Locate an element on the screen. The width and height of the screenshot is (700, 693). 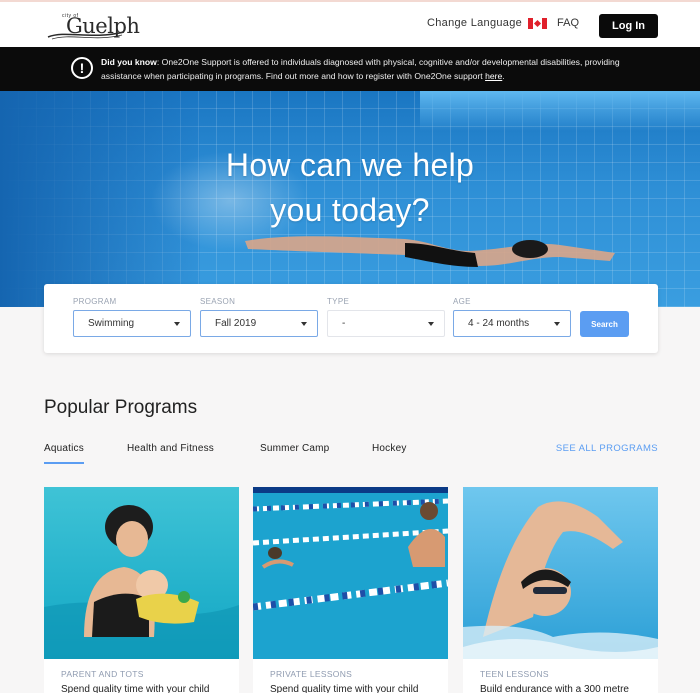
program-filter: PROGRAM Swimming is located at coordinates (132, 317).